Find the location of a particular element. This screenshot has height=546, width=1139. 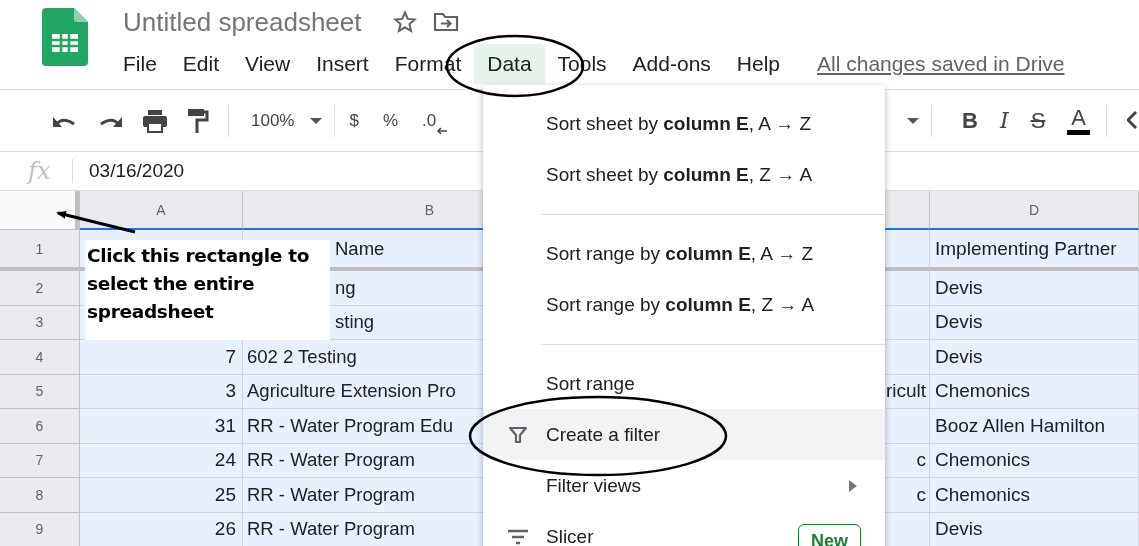

menu-item: Help is located at coordinates (758, 64).